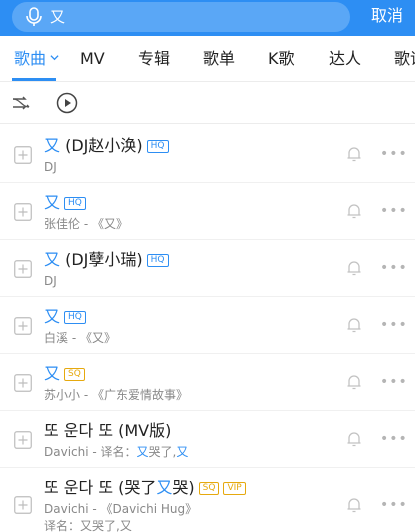  I want to click on song-title: 또 운다 또 (MV版), so click(108, 430).